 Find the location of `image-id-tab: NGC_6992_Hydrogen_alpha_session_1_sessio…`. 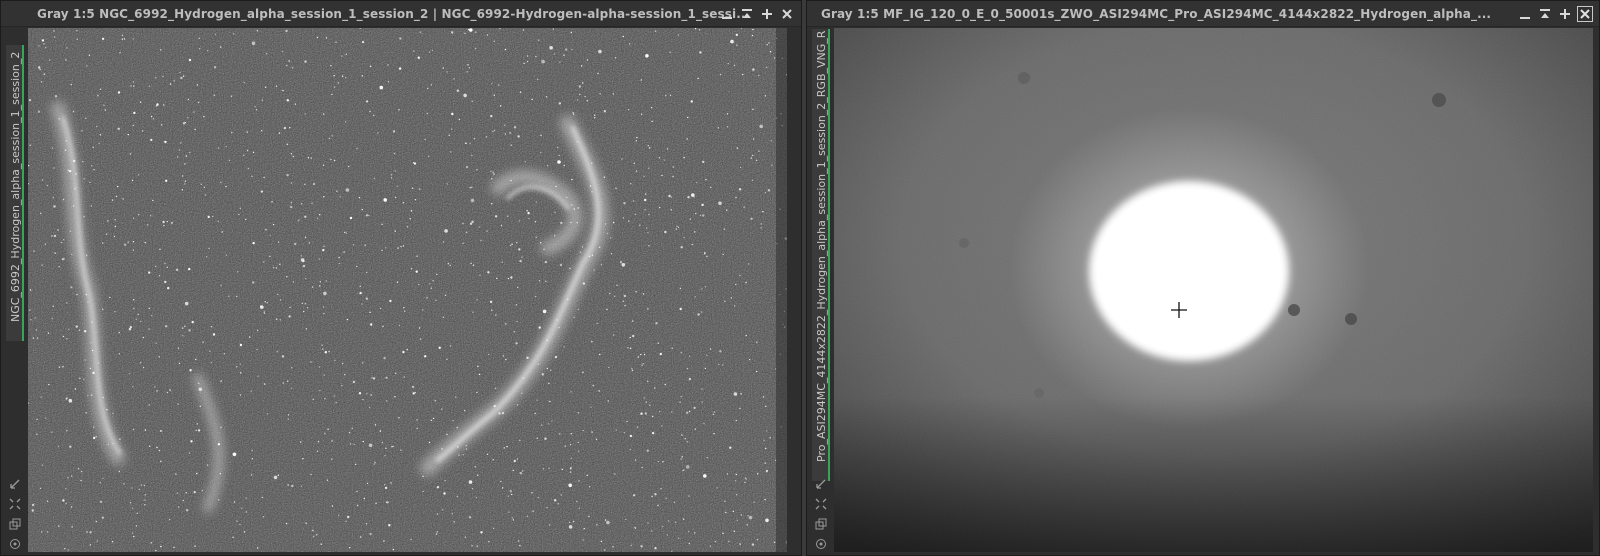

image-id-tab: NGC_6992_Hydrogen_alpha_session_1_sessio… is located at coordinates (15, 193).